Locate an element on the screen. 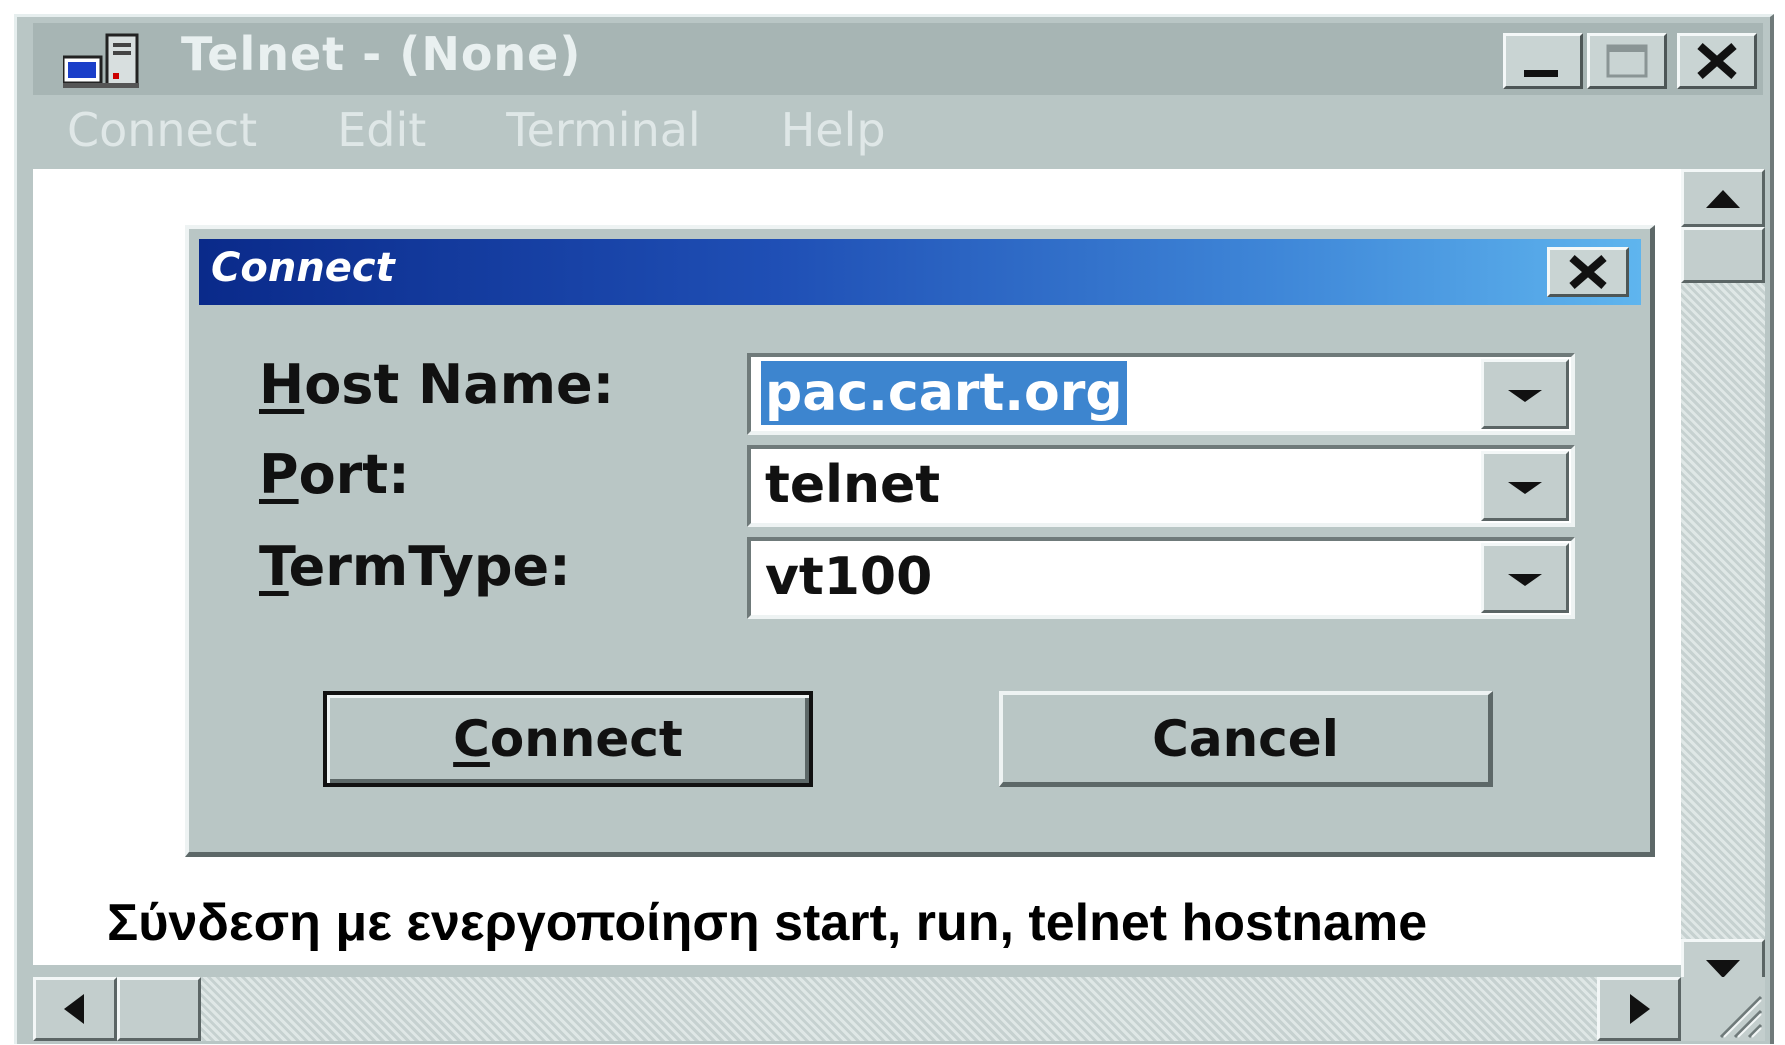 The image size is (1785, 1045). close-button is located at coordinates (1717, 61).